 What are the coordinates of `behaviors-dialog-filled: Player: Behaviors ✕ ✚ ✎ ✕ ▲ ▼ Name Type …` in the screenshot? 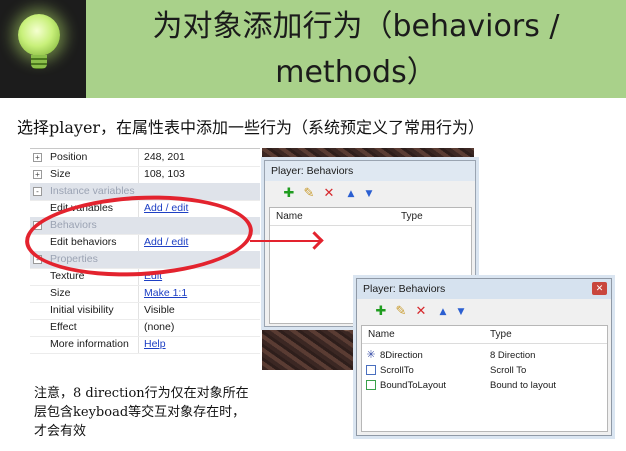 It's located at (484, 357).